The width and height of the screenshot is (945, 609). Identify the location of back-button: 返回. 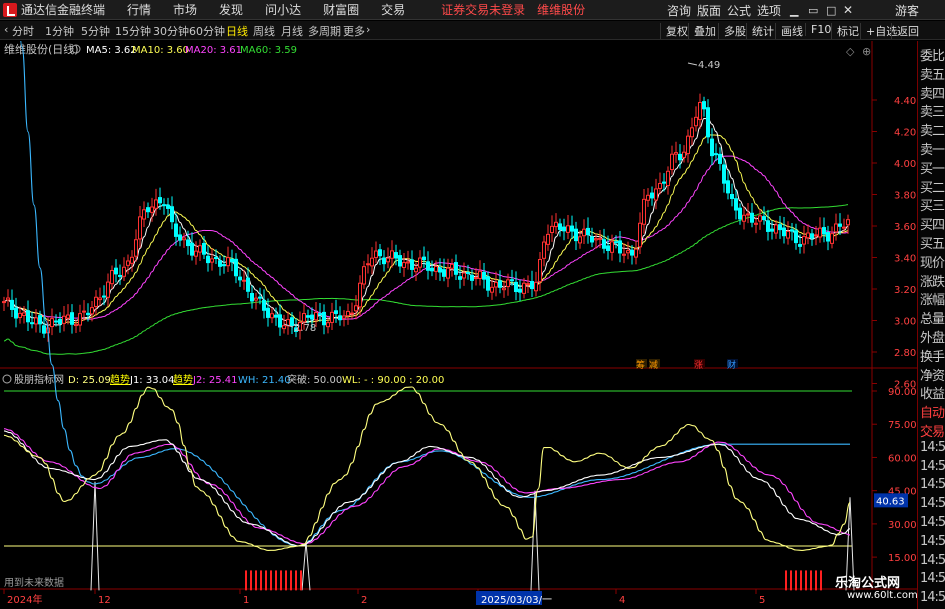
(905, 31).